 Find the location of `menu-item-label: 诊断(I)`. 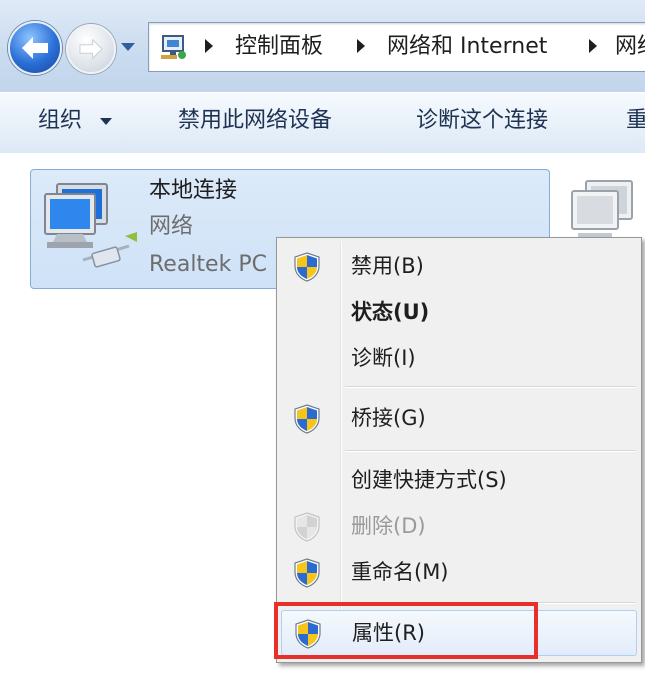

menu-item-label: 诊断(I) is located at coordinates (383, 358).